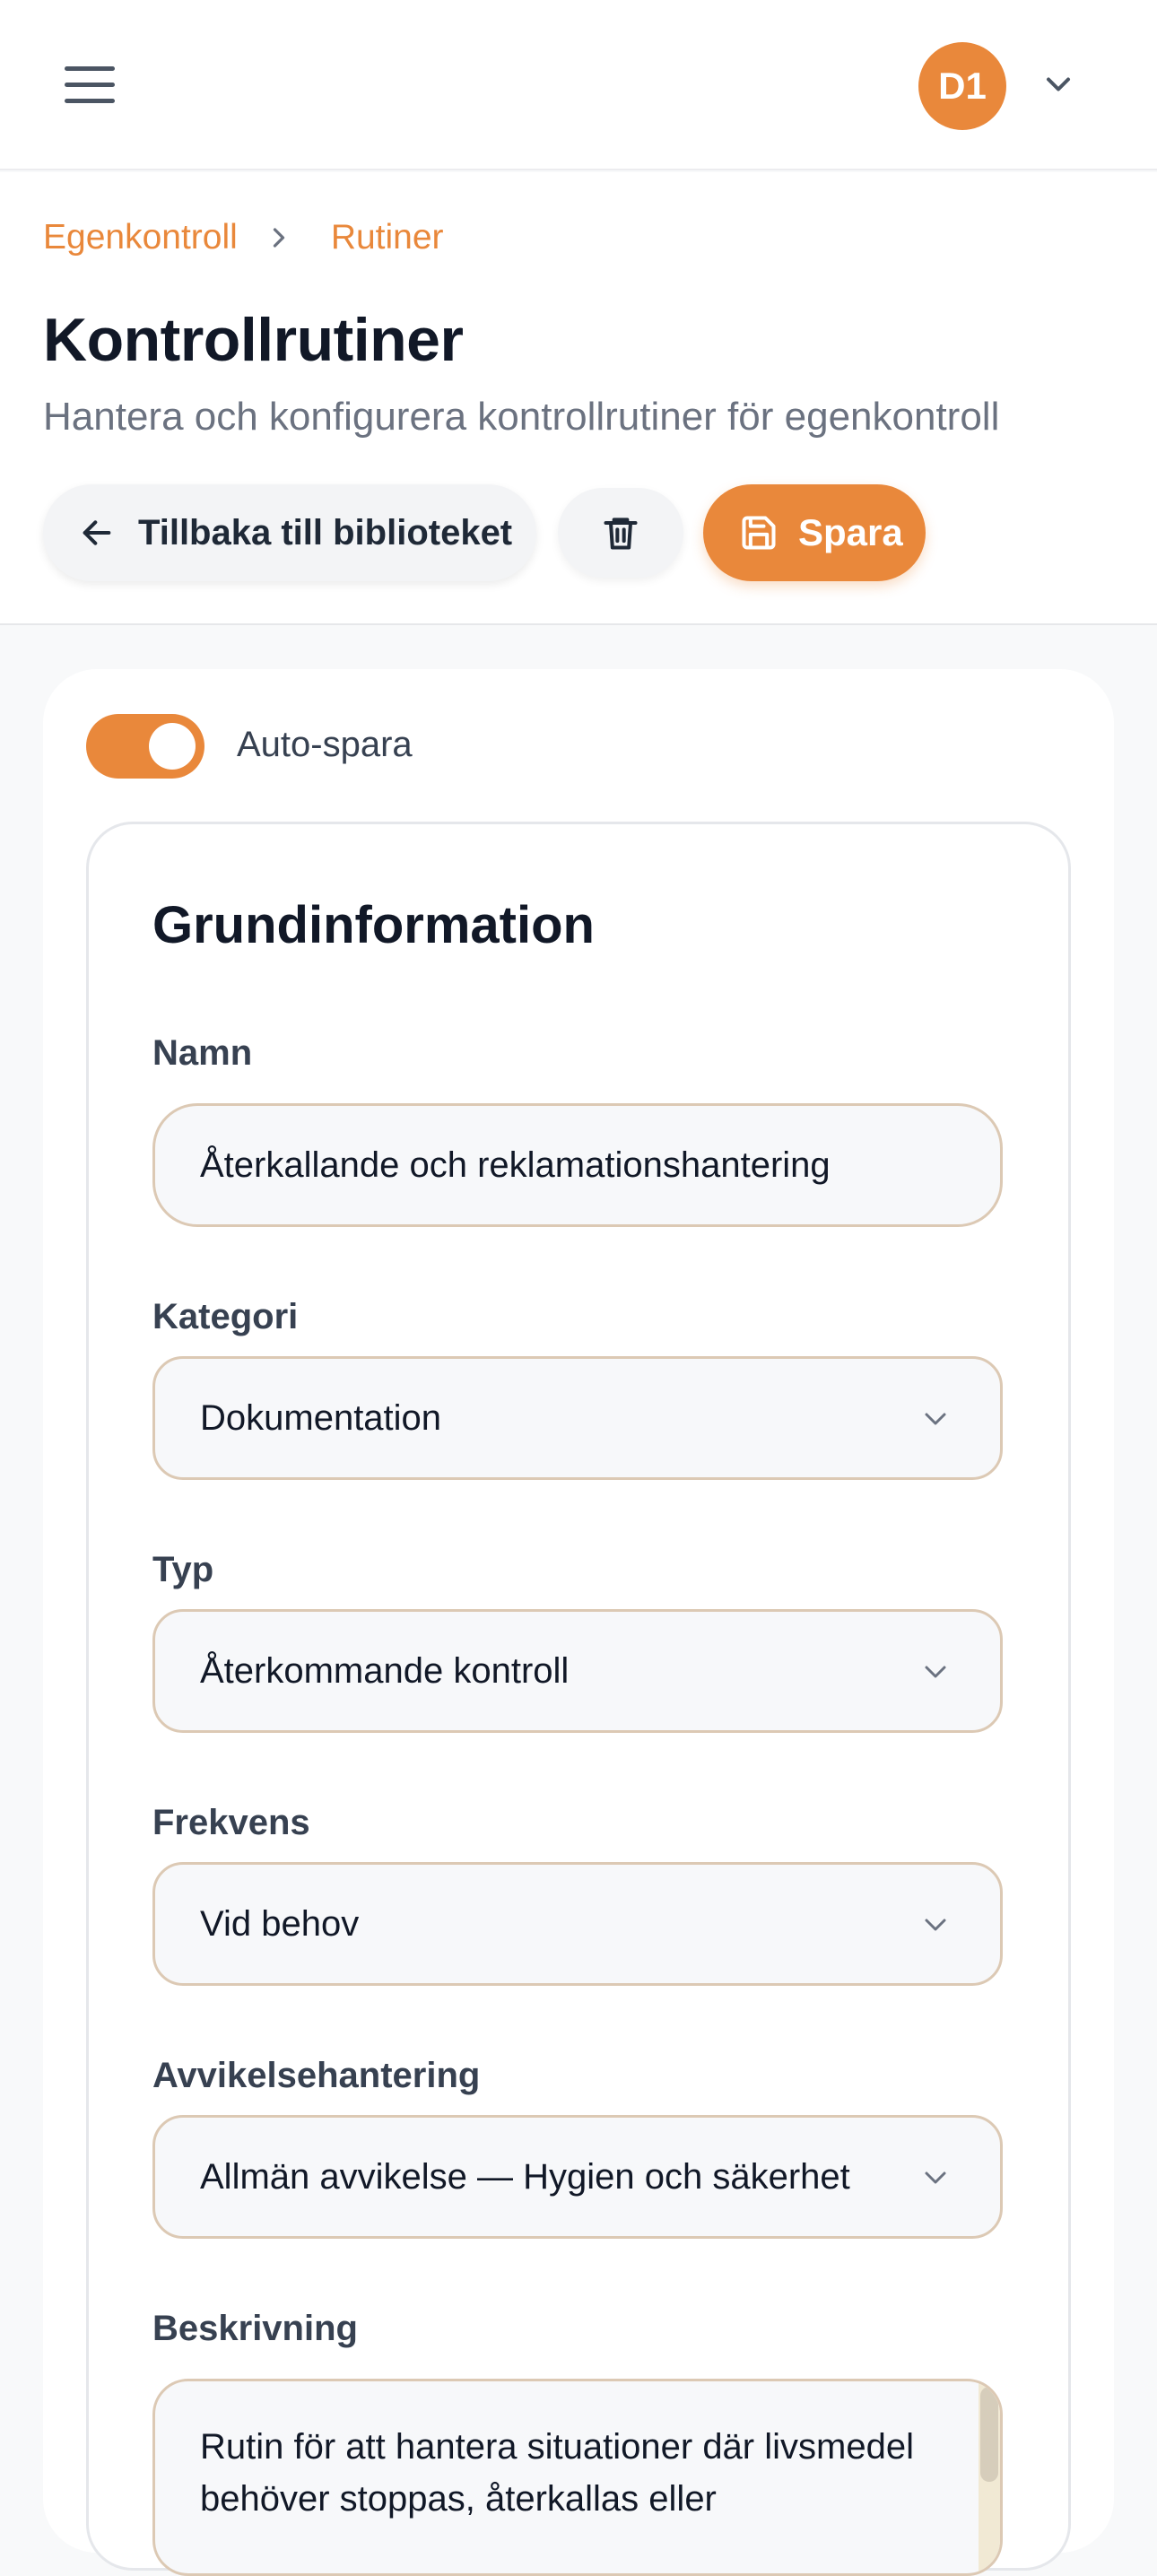 The image size is (1157, 2576). I want to click on hamburger-menu-icon, so click(97, 84).